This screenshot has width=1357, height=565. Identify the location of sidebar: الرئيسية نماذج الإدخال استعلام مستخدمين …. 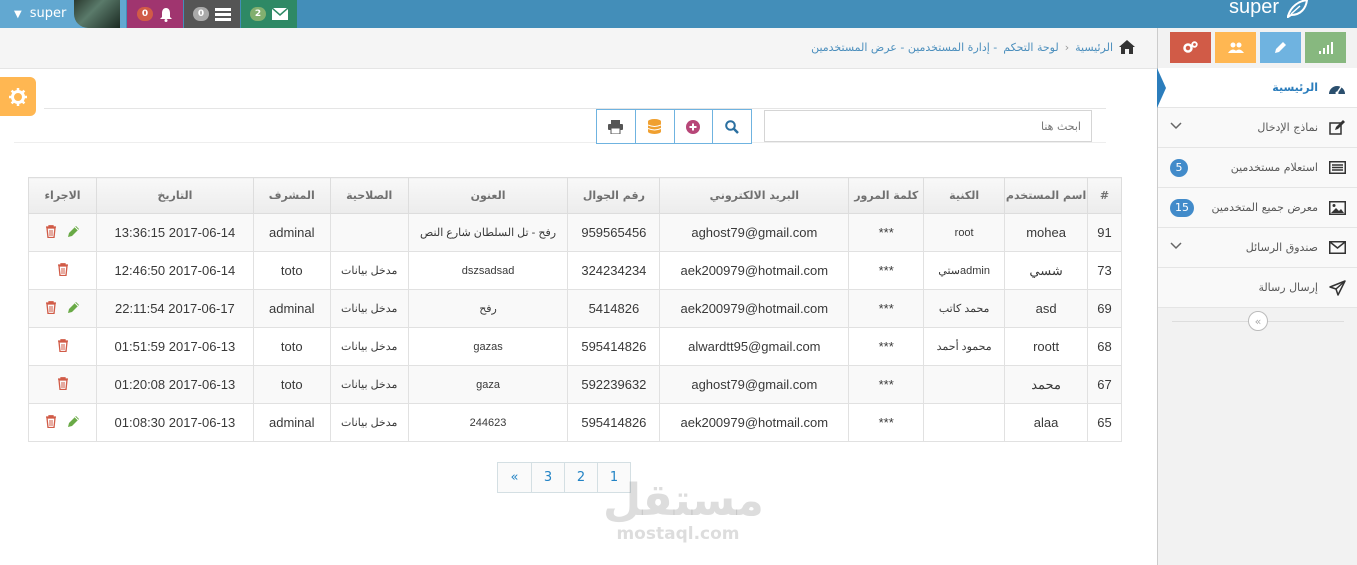
(1257, 296).